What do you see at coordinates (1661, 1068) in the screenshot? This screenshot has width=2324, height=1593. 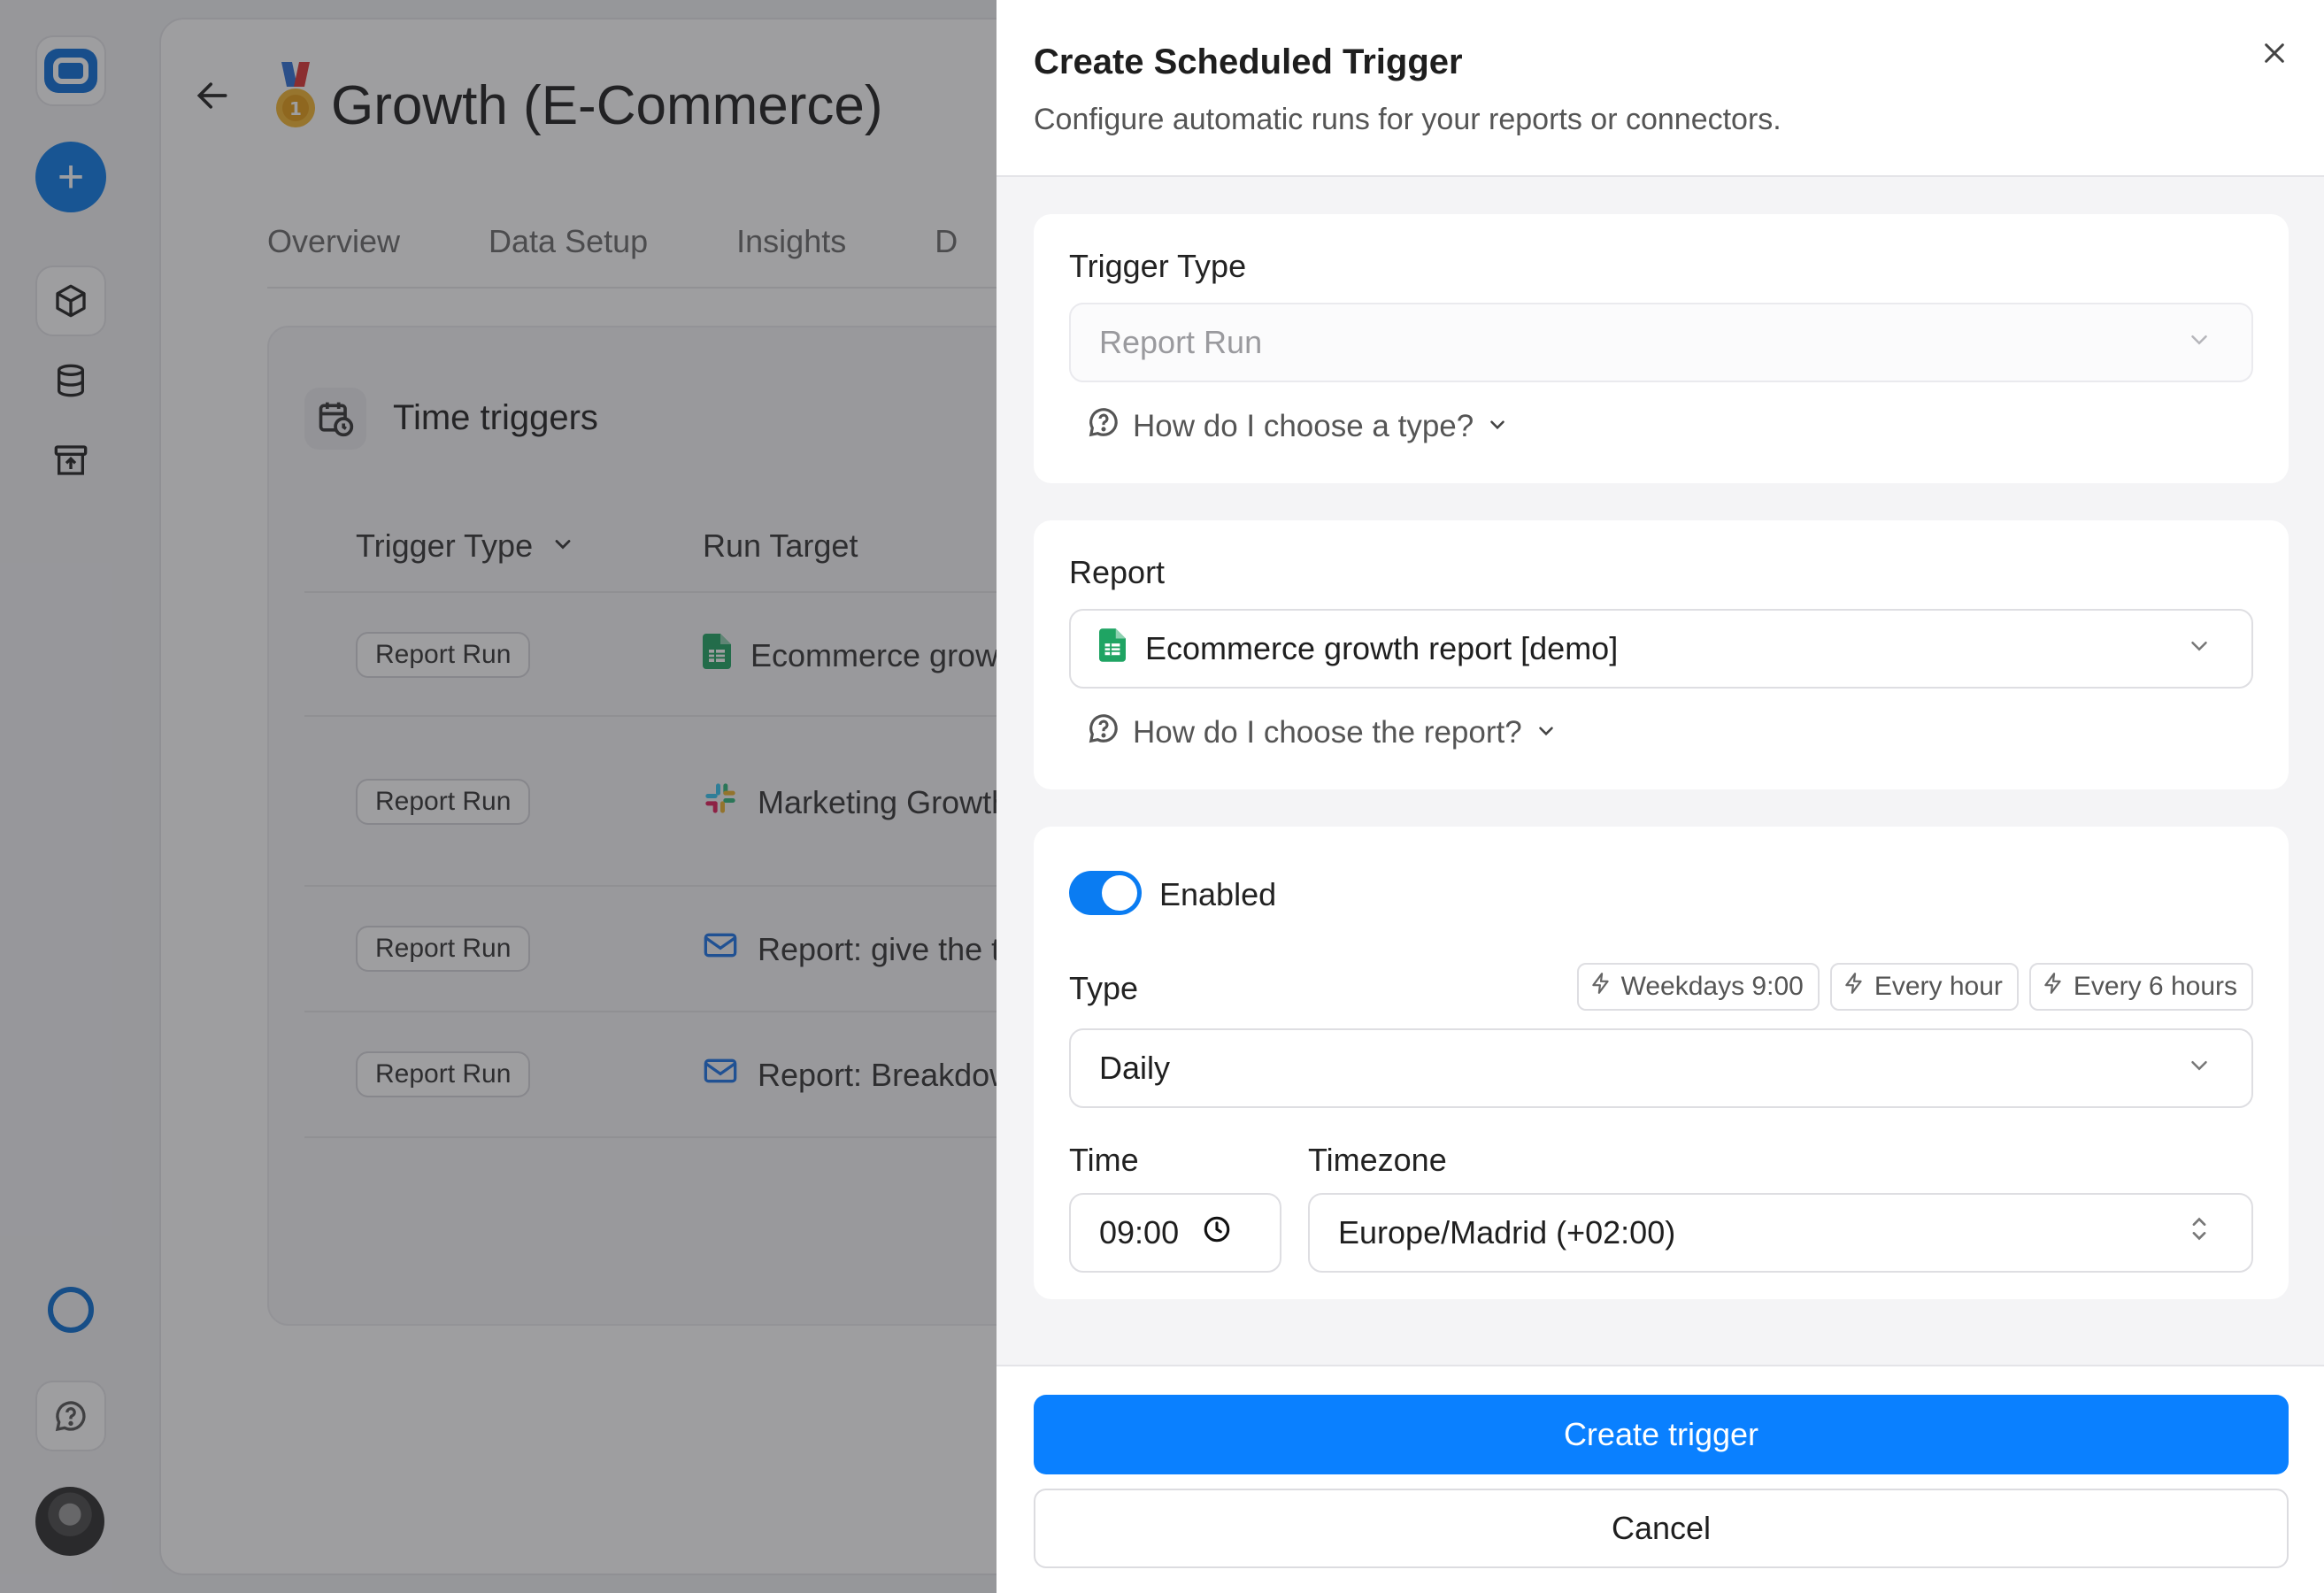 I see `schedule-type-select: Daily` at bounding box center [1661, 1068].